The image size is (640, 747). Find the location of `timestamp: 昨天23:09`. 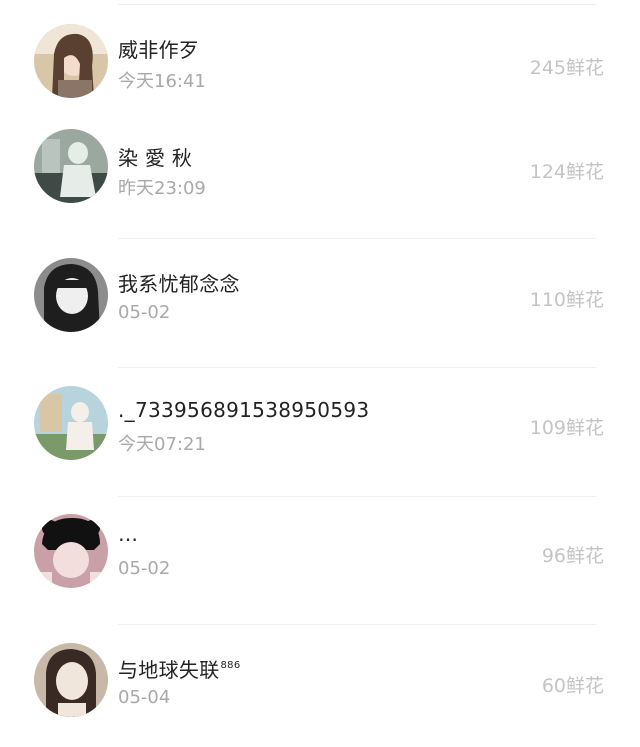

timestamp: 昨天23:09 is located at coordinates (162, 188).